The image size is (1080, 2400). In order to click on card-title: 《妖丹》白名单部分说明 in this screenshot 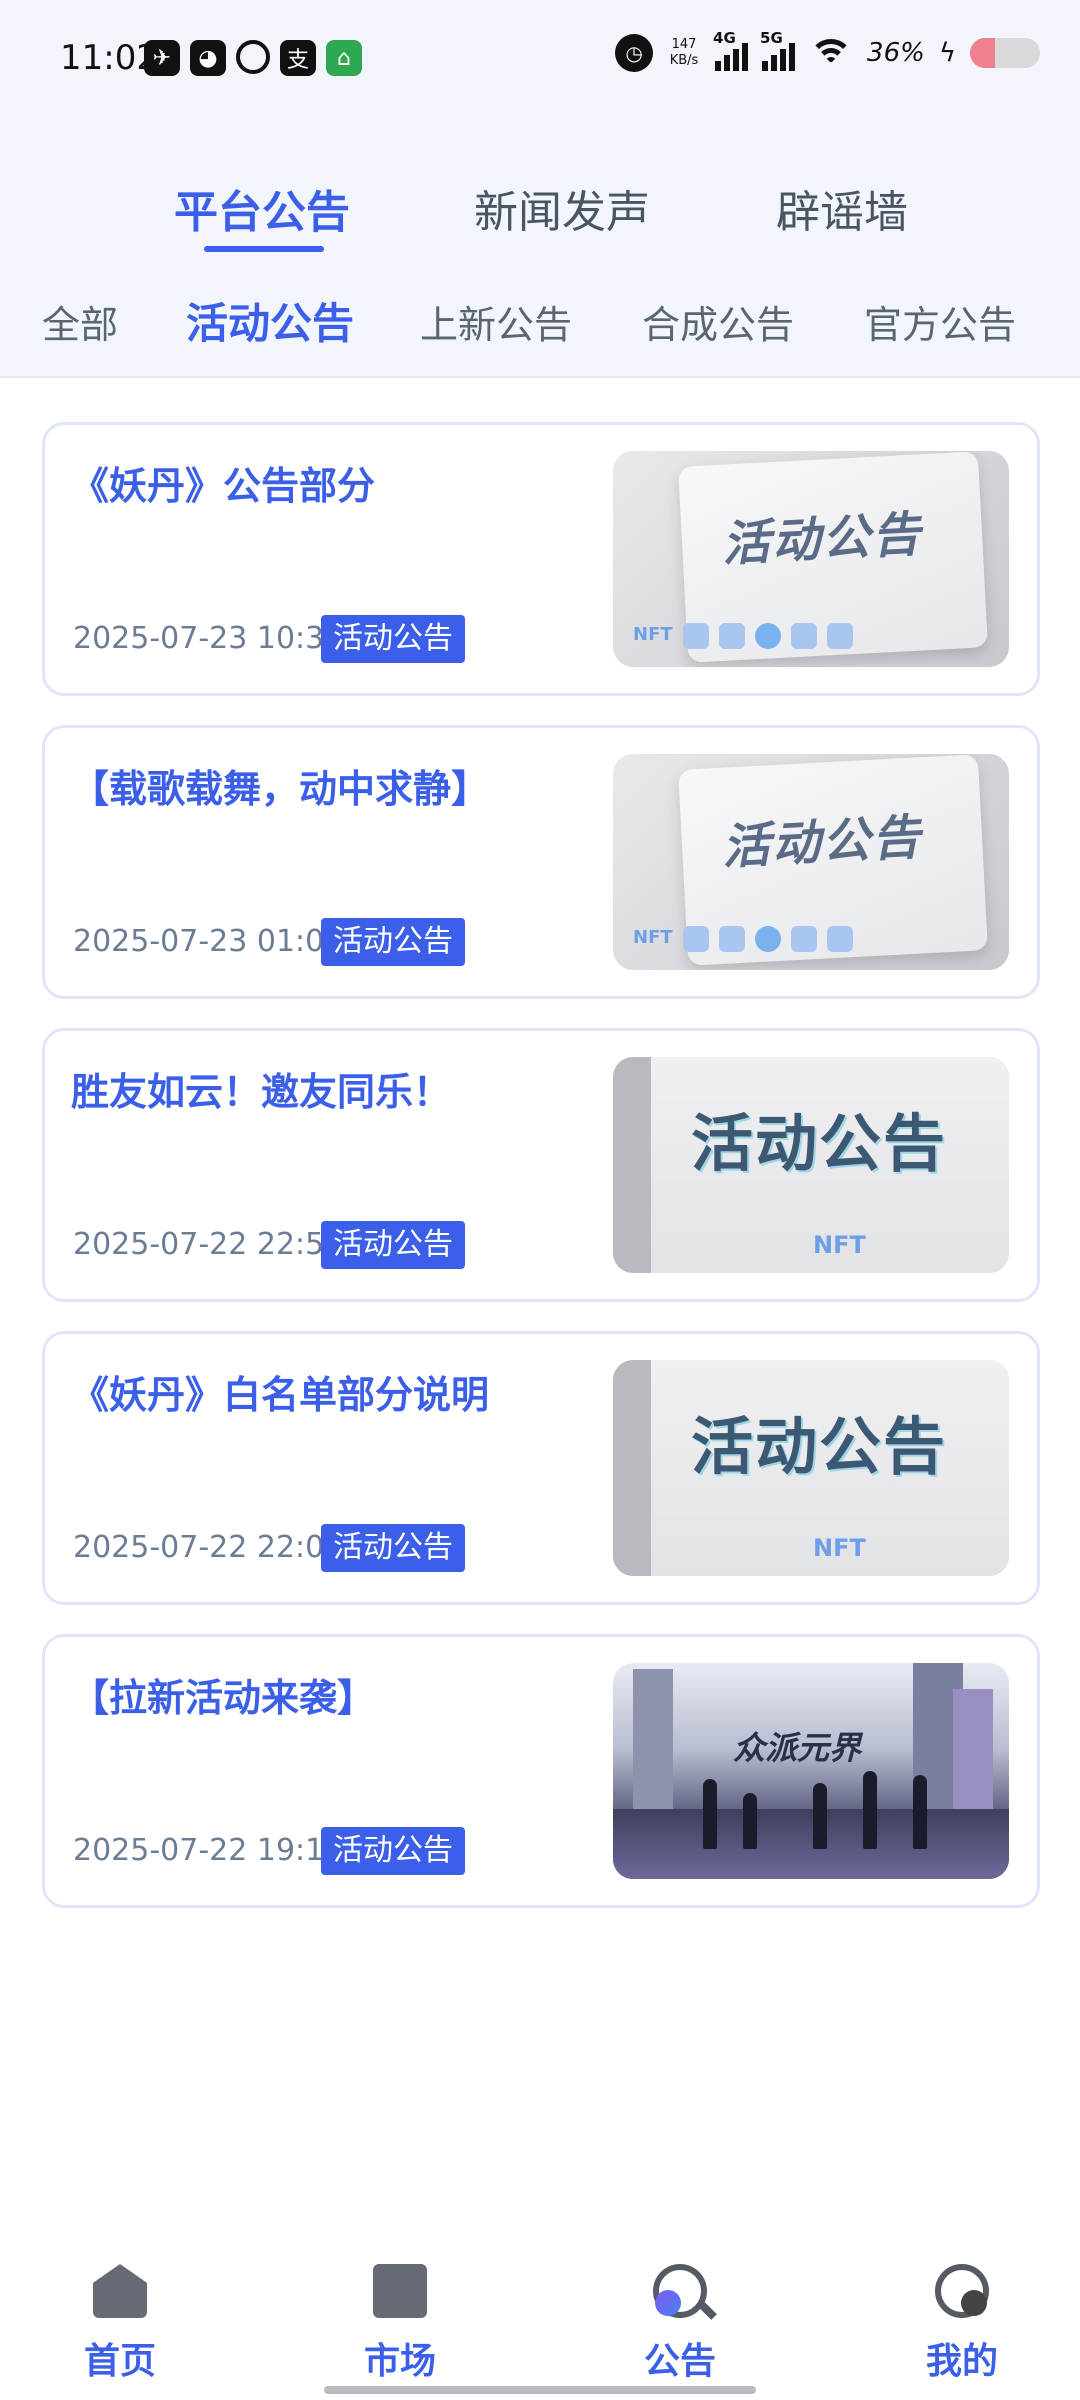, I will do `click(280, 1395)`.